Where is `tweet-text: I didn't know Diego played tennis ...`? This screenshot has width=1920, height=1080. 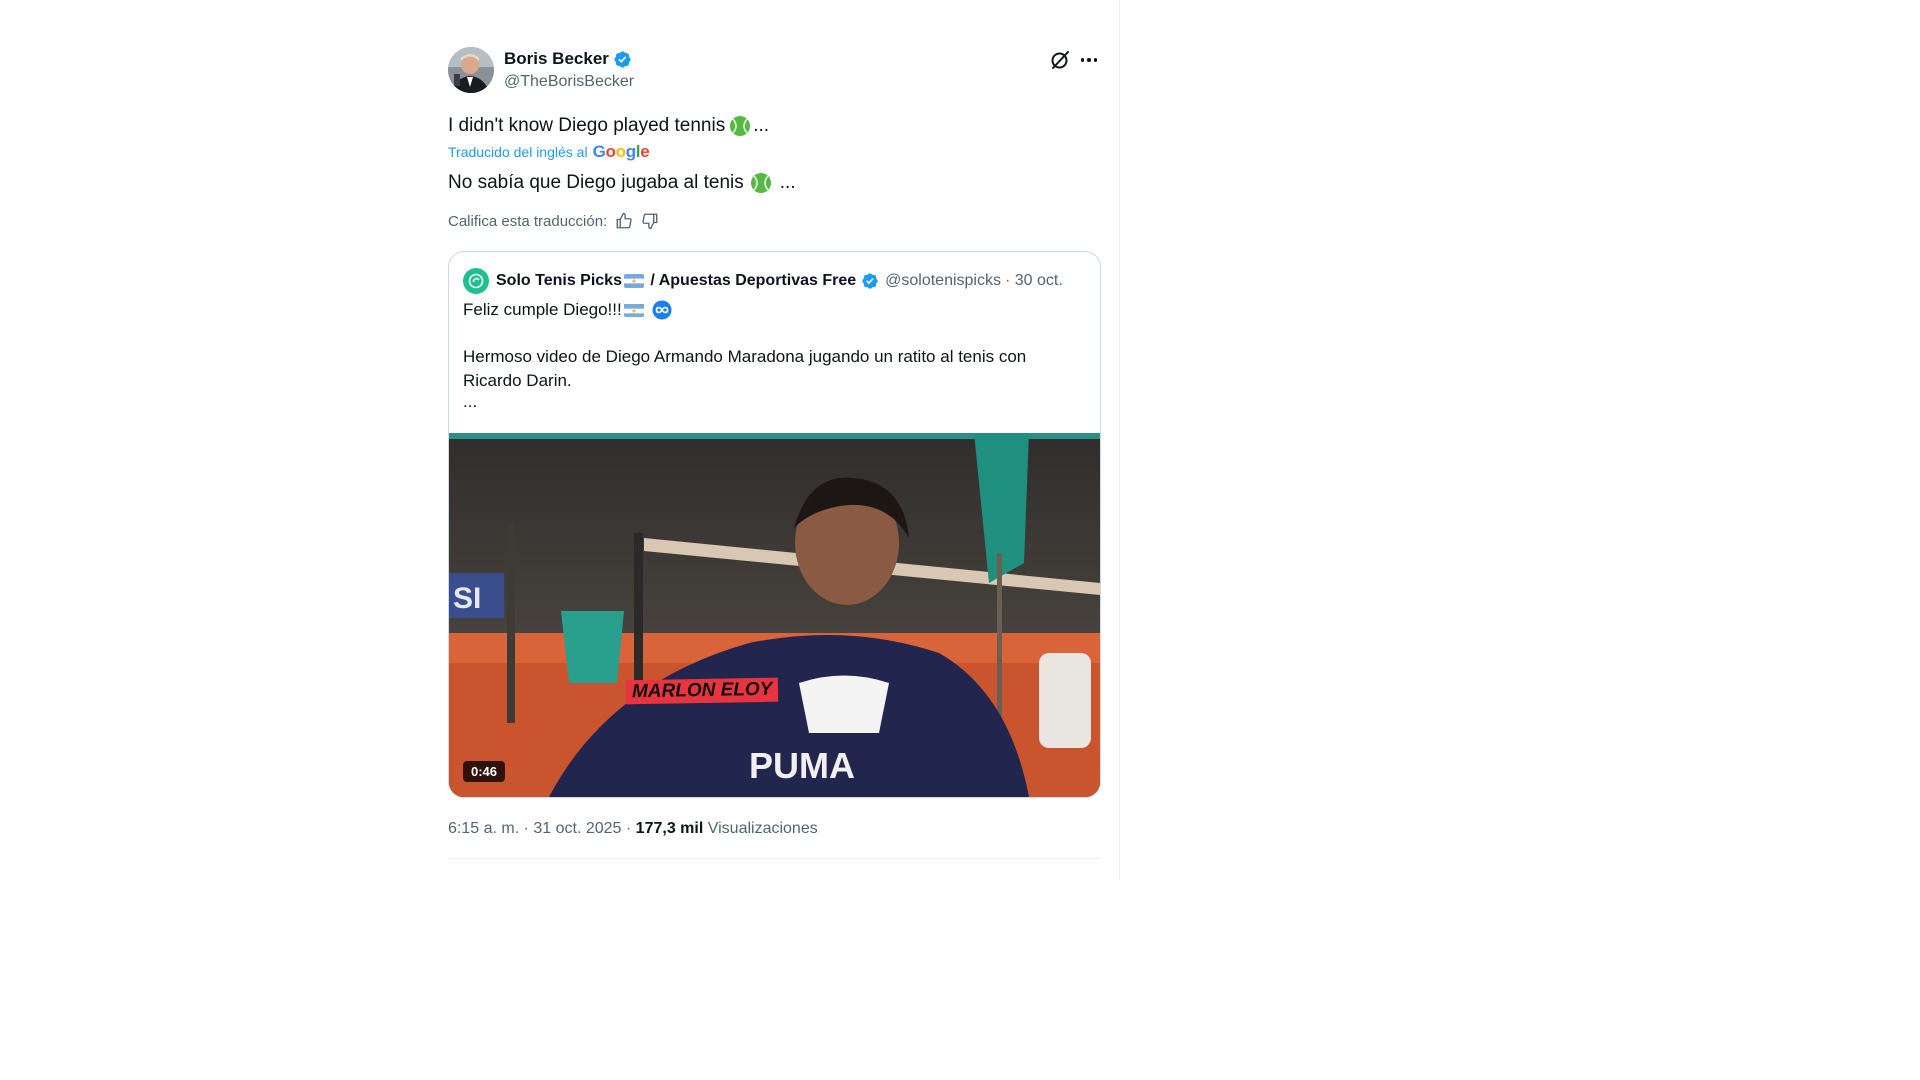
tweet-text: I didn't know Diego played tennis ... is located at coordinates (608, 125).